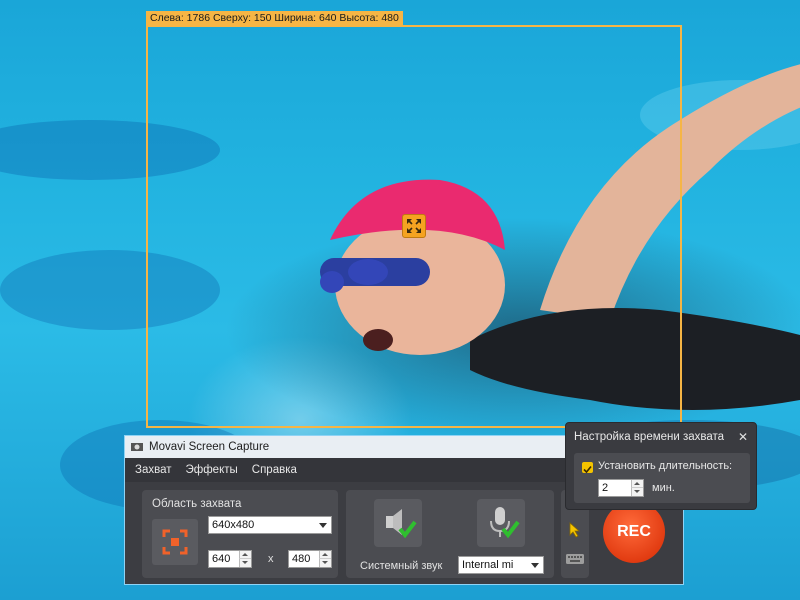  I want to click on select-area-button, so click(175, 542).